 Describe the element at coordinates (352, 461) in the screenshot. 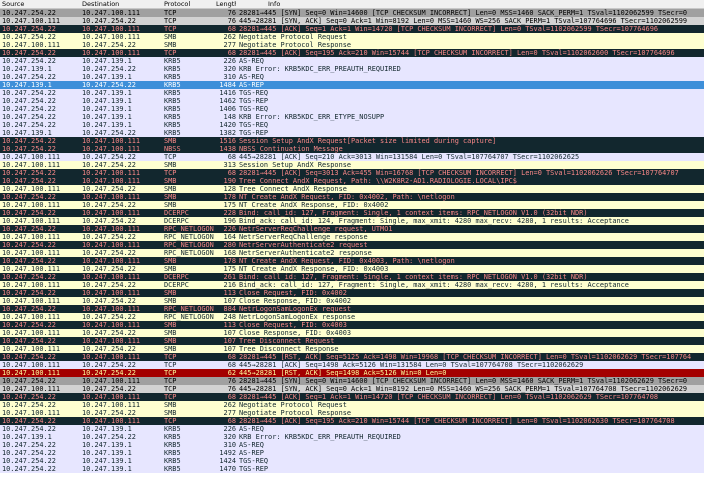

I see `packet-row: 10.247.254.22 10.247.139.1 KRB5 1424 TGS-REQ` at that location.